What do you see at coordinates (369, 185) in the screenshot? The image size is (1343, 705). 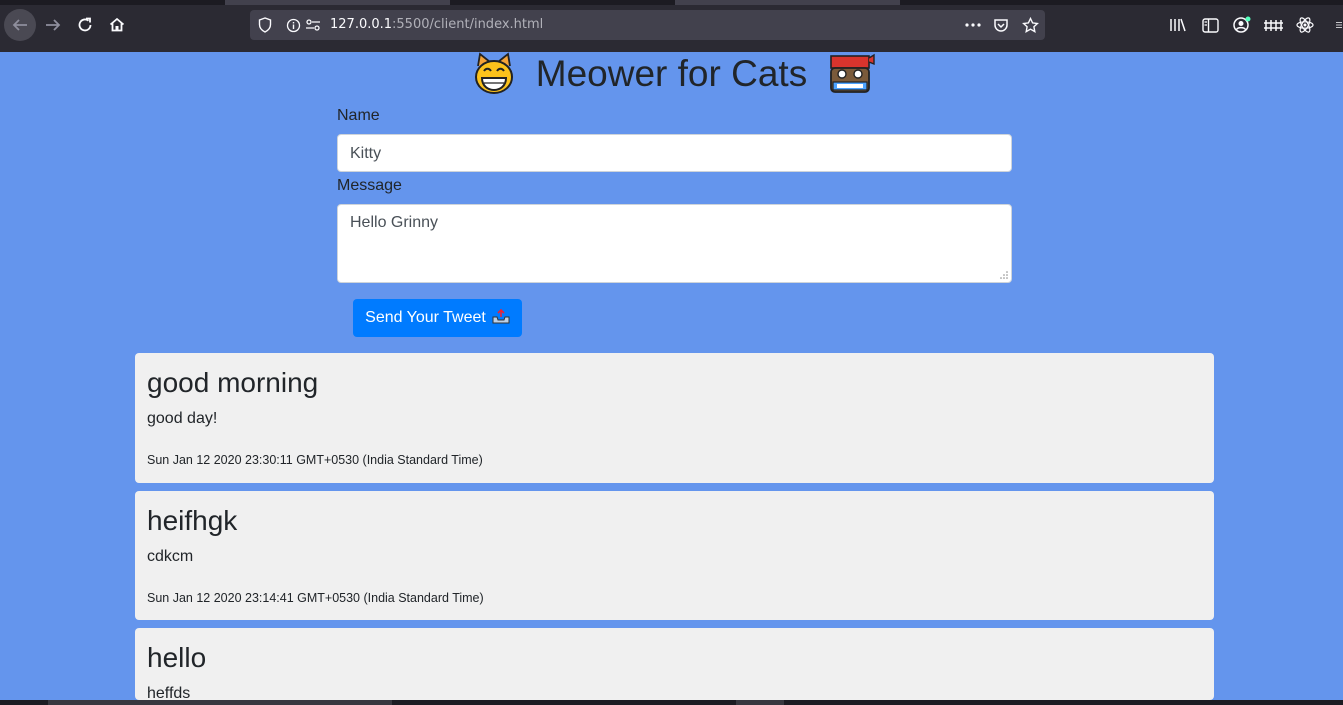 I see `message-label: Message` at bounding box center [369, 185].